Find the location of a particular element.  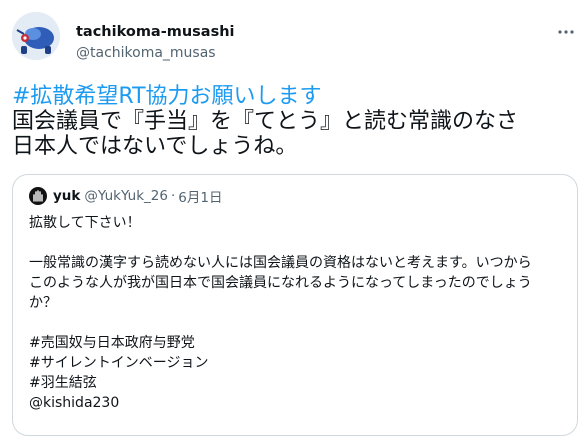

quoted-line: か？ is located at coordinates (43, 303).